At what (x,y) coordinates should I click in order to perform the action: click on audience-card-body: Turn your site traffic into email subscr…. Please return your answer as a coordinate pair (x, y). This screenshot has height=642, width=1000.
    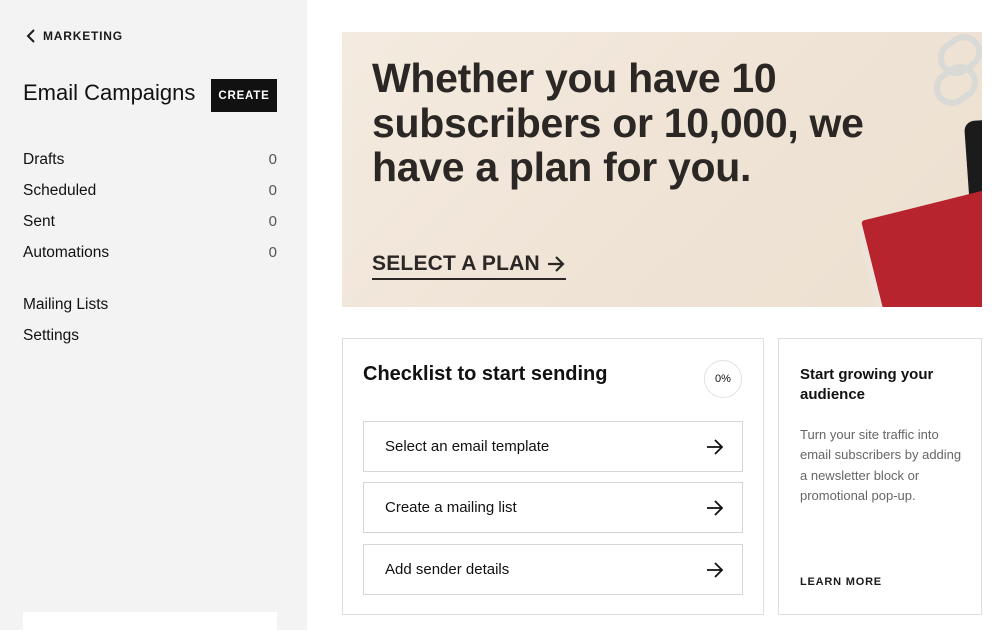
    Looking at the image, I should click on (881, 465).